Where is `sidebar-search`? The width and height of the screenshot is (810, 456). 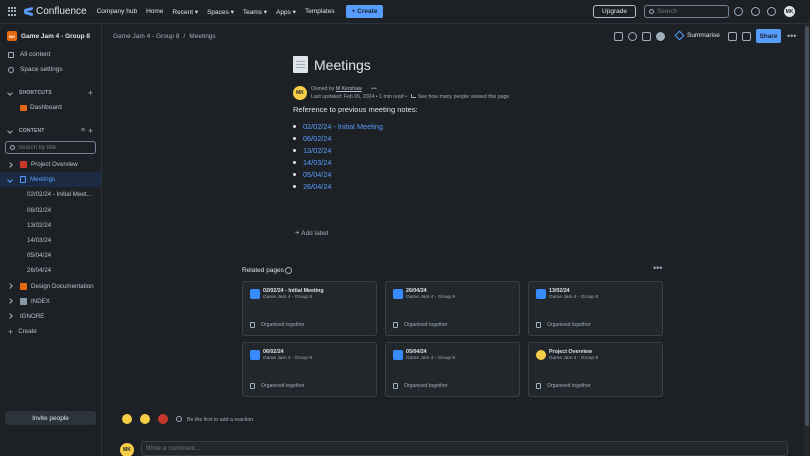 sidebar-search is located at coordinates (50, 147).